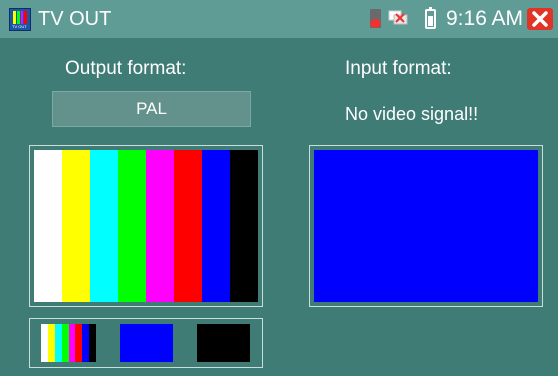  Describe the element at coordinates (398, 68) in the screenshot. I see `input-format-label: Input format:` at that location.